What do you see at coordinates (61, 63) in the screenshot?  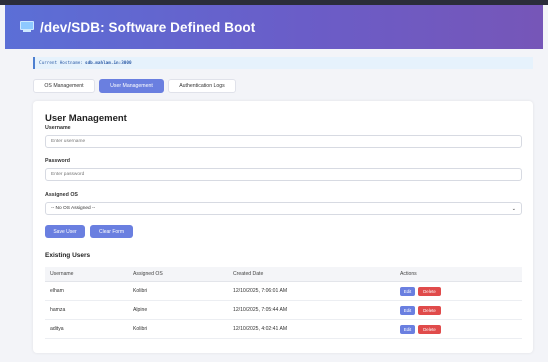 I see `hostname-label: Current Hostname:` at bounding box center [61, 63].